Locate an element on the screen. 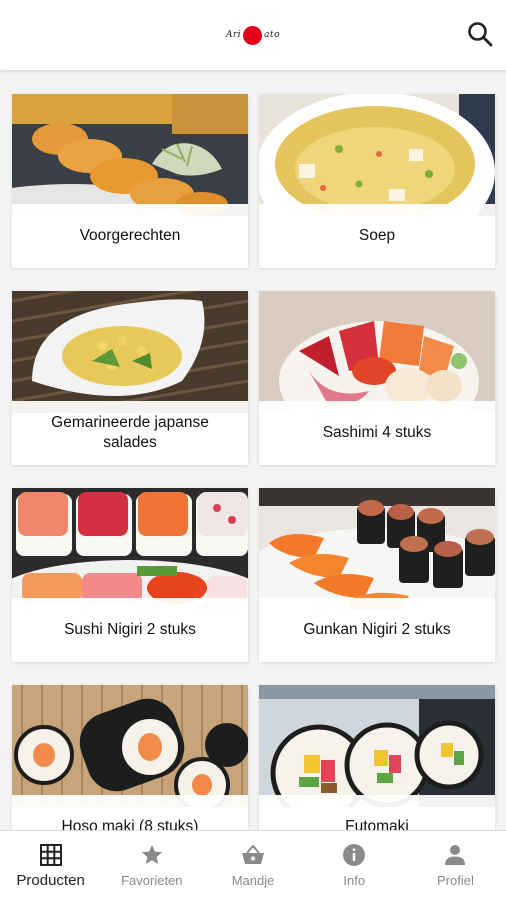 The width and height of the screenshot is (506, 900). logo-text-left: Ari is located at coordinates (233, 35).